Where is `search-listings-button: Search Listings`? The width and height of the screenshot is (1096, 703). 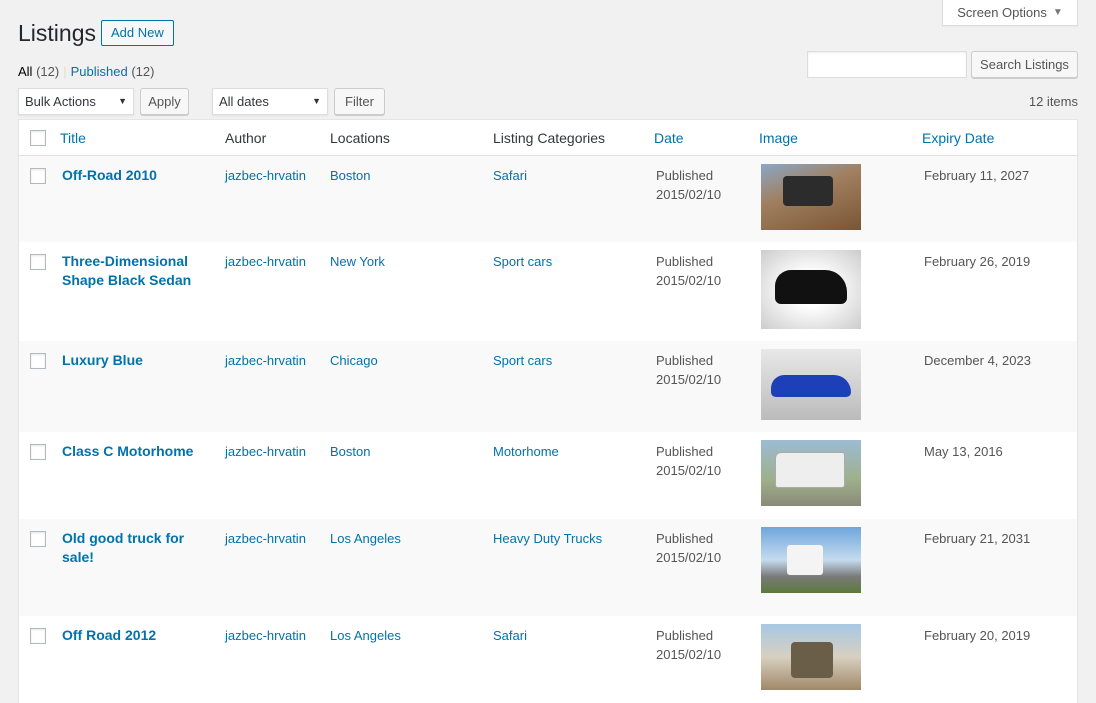
search-listings-button: Search Listings is located at coordinates (1024, 64).